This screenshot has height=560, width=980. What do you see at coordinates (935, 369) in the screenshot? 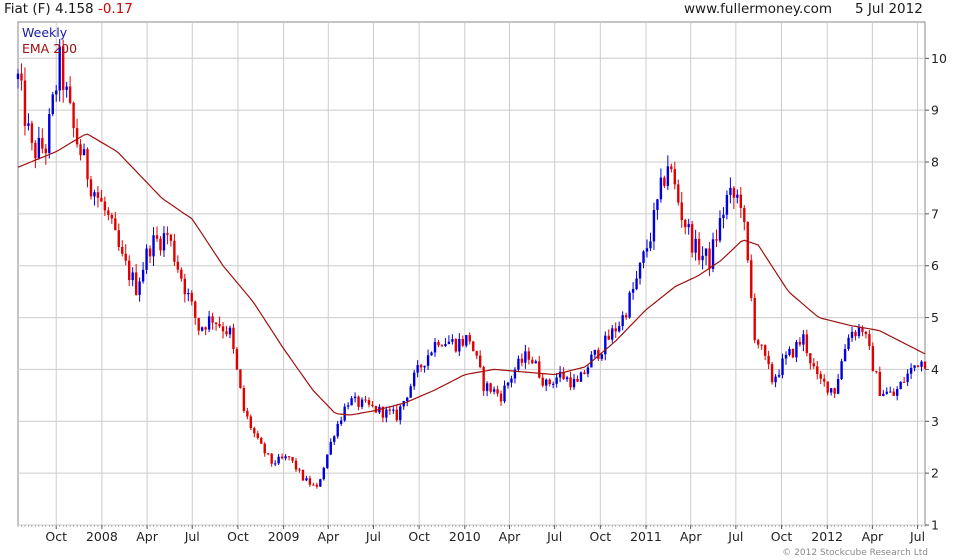
I see `y-tick-label: 4` at bounding box center [935, 369].